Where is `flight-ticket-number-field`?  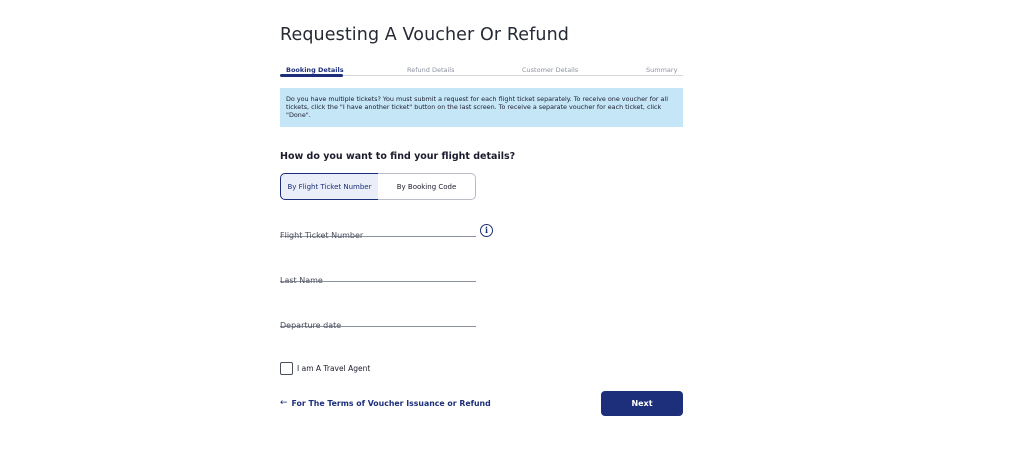 flight-ticket-number-field is located at coordinates (378, 232).